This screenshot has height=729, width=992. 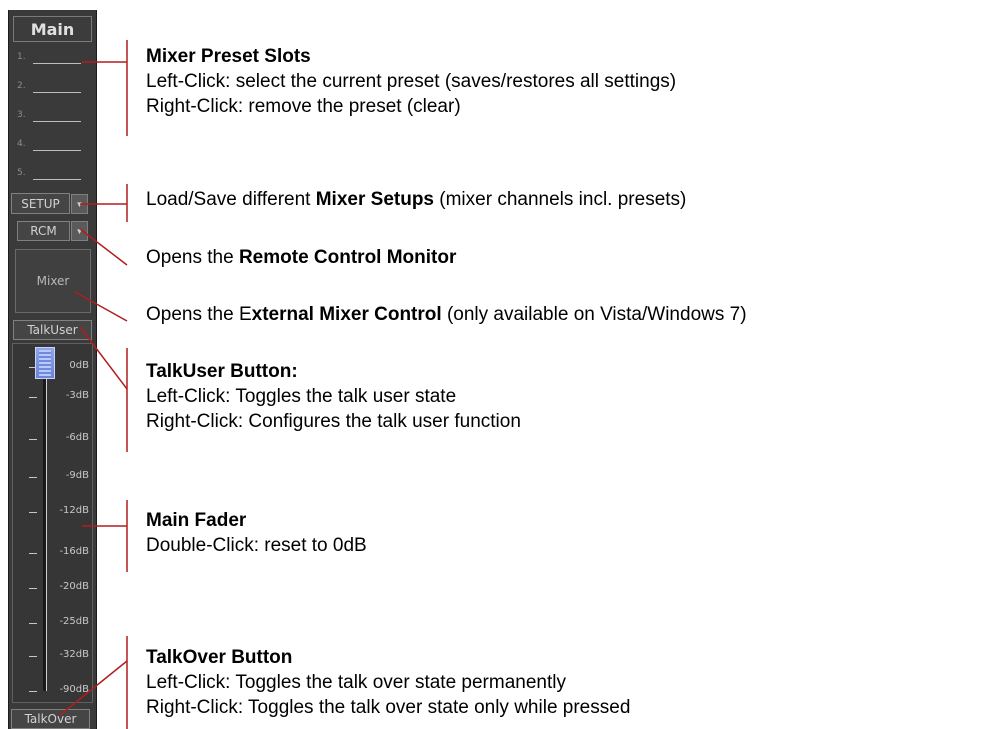 I want to click on callout-text: Opens the, so click(x=192, y=257).